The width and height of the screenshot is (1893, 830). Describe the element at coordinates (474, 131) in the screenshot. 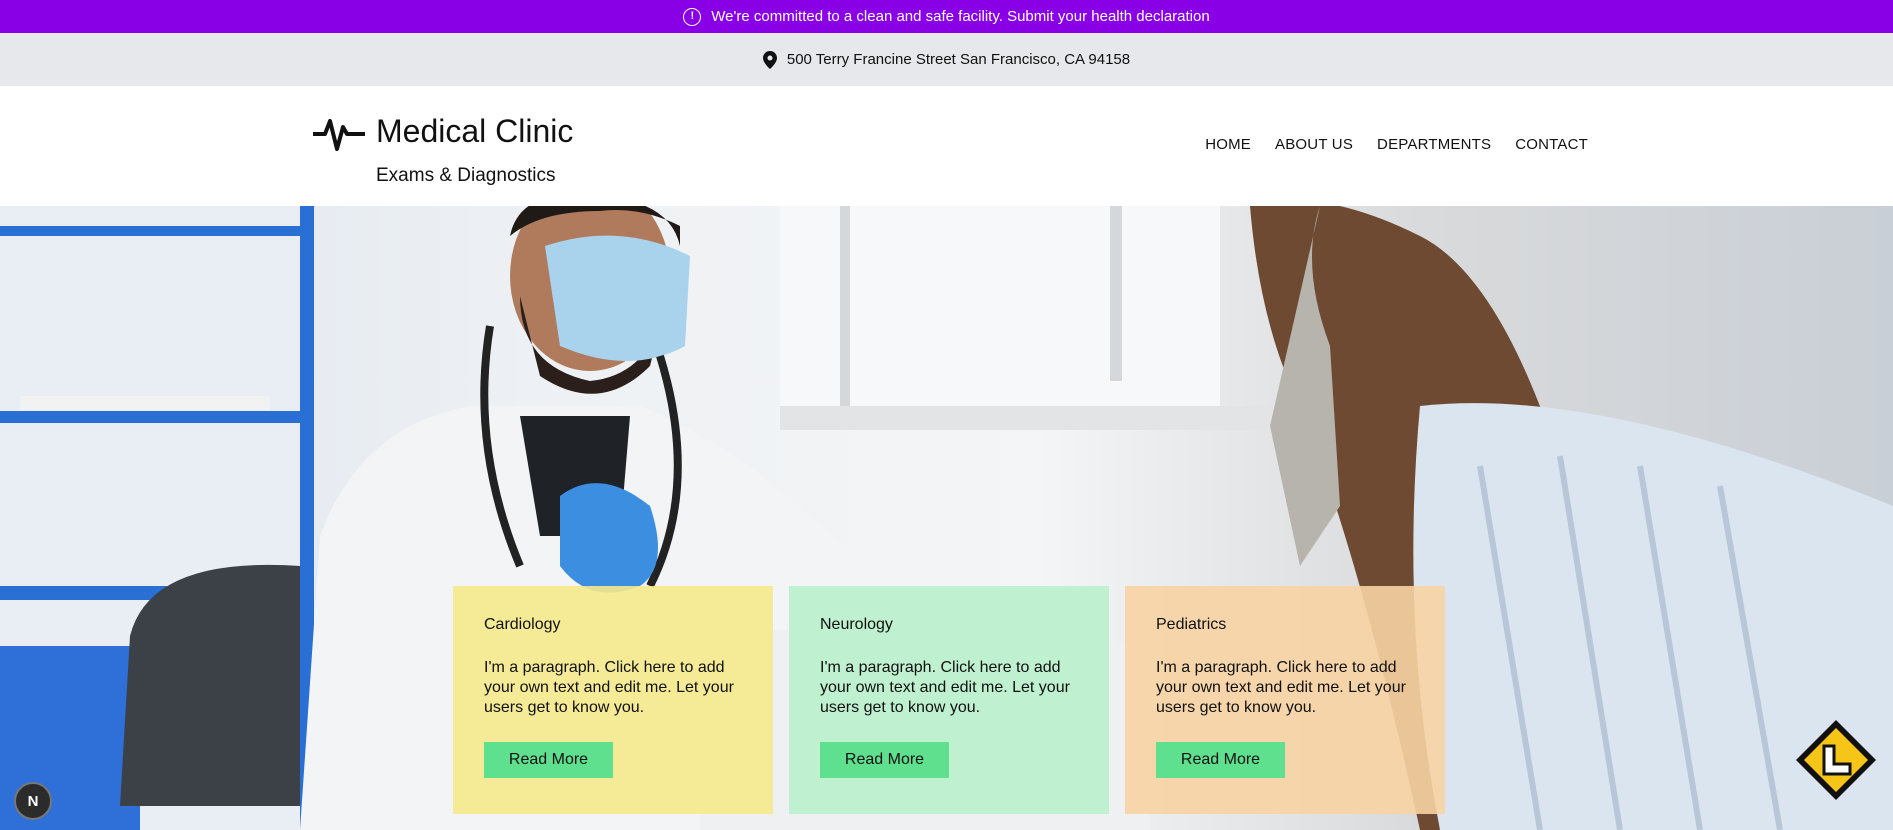

I see `brand-title: Medical Clinic` at that location.